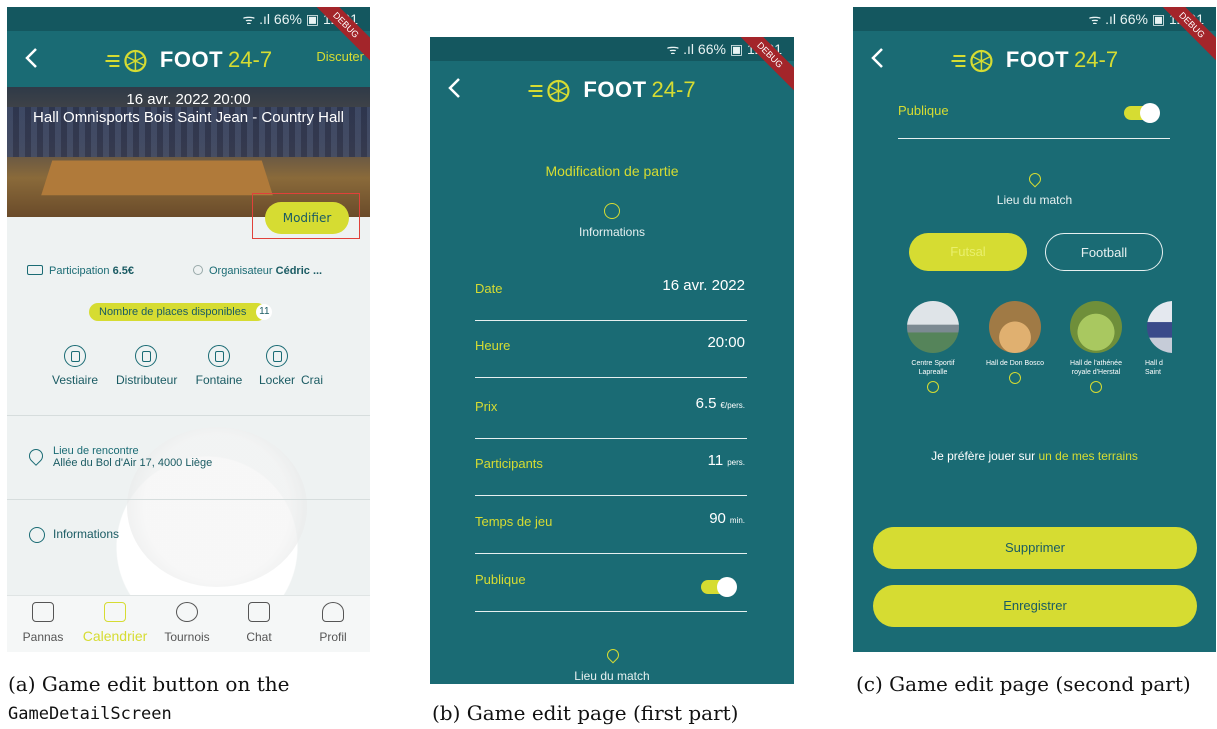  Describe the element at coordinates (219, 366) in the screenshot. I see `amenity-fontaine: Fontaine` at that location.